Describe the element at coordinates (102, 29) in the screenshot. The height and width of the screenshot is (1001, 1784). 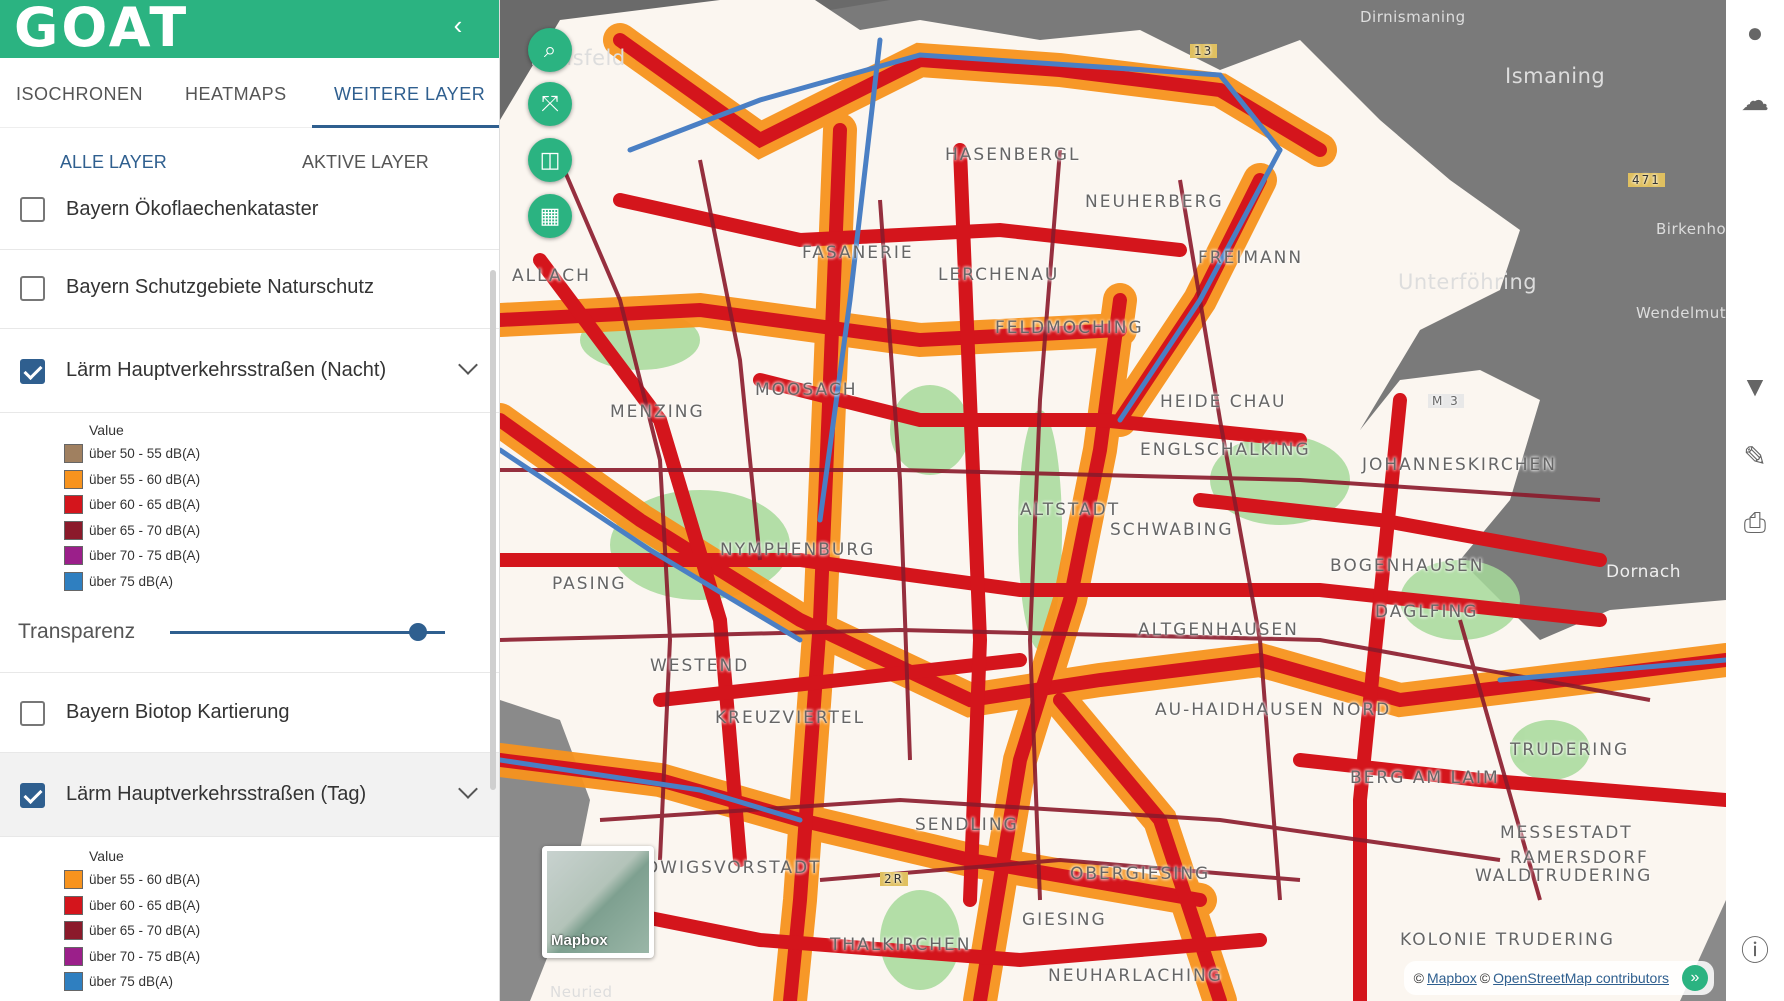
I see `goat-logo: GOAT` at that location.